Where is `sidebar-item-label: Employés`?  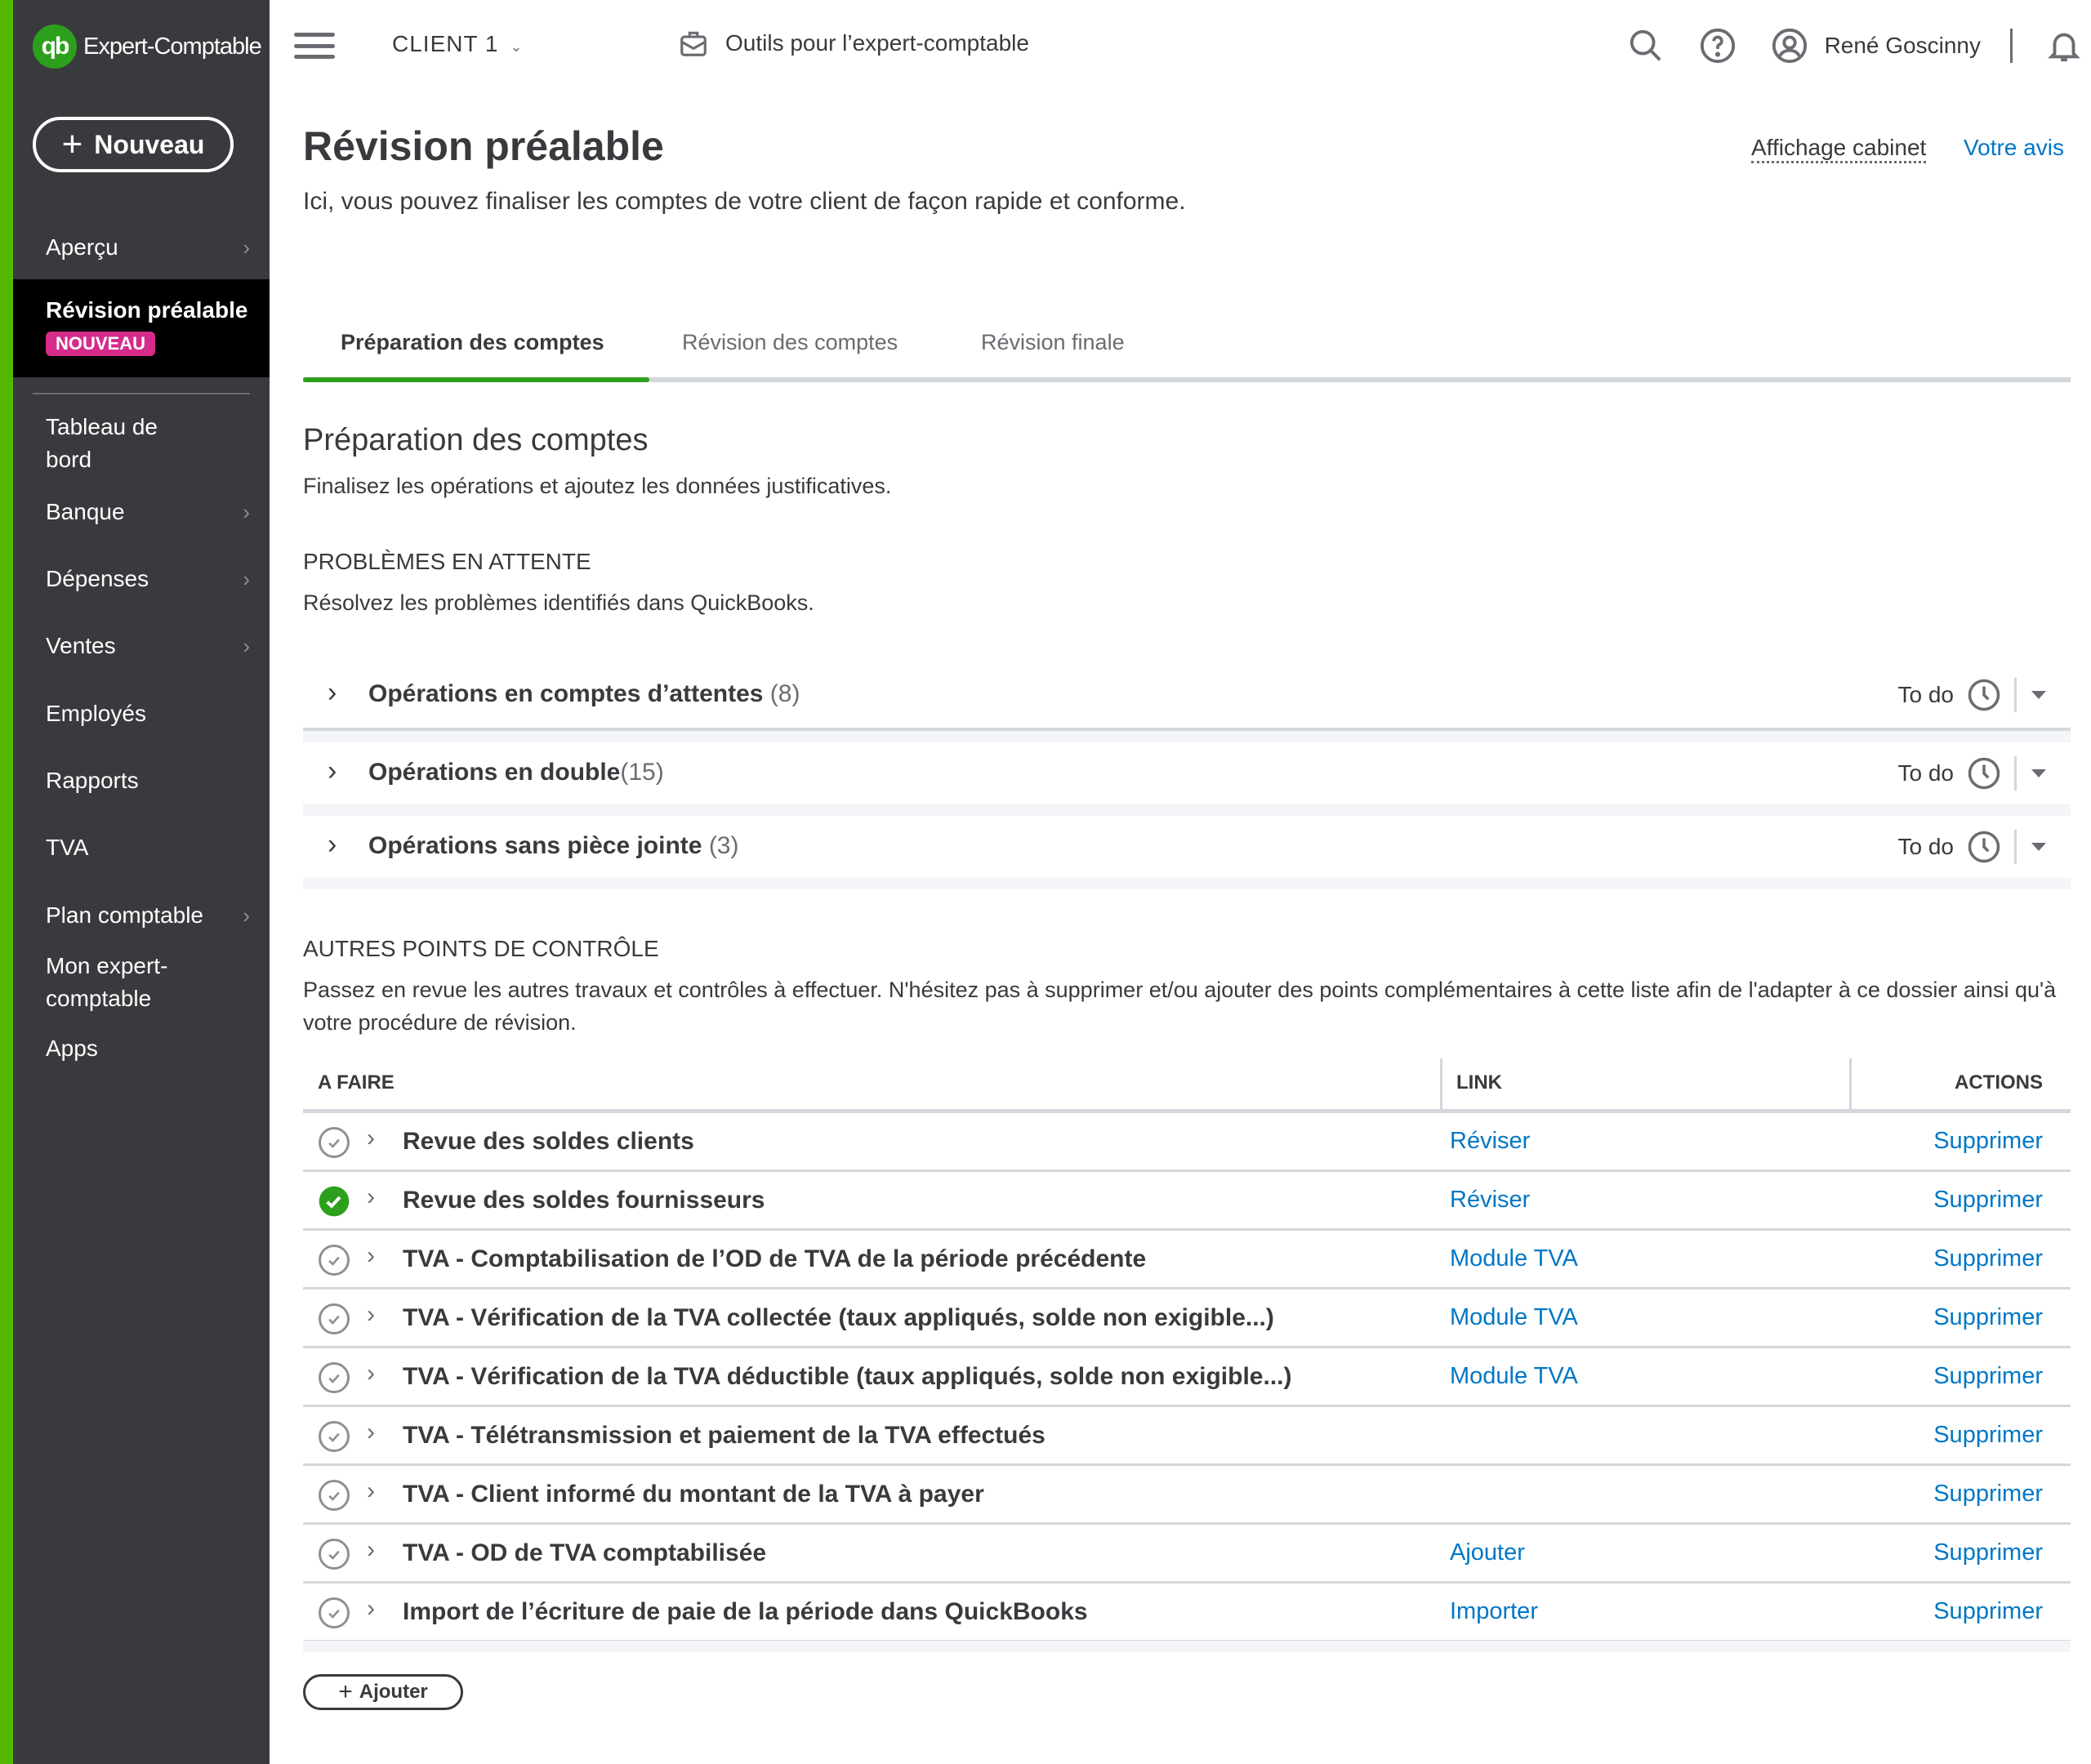
sidebar-item-label: Employés is located at coordinates (96, 713).